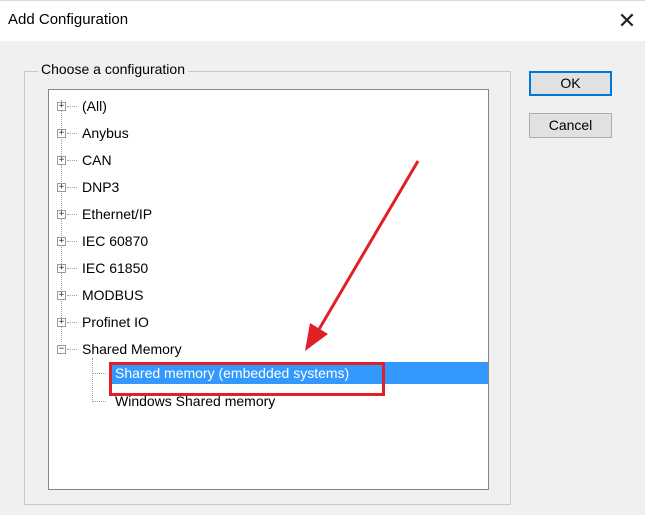  I want to click on tree-item-iec-60870: + IEC 60870, so click(264, 241).